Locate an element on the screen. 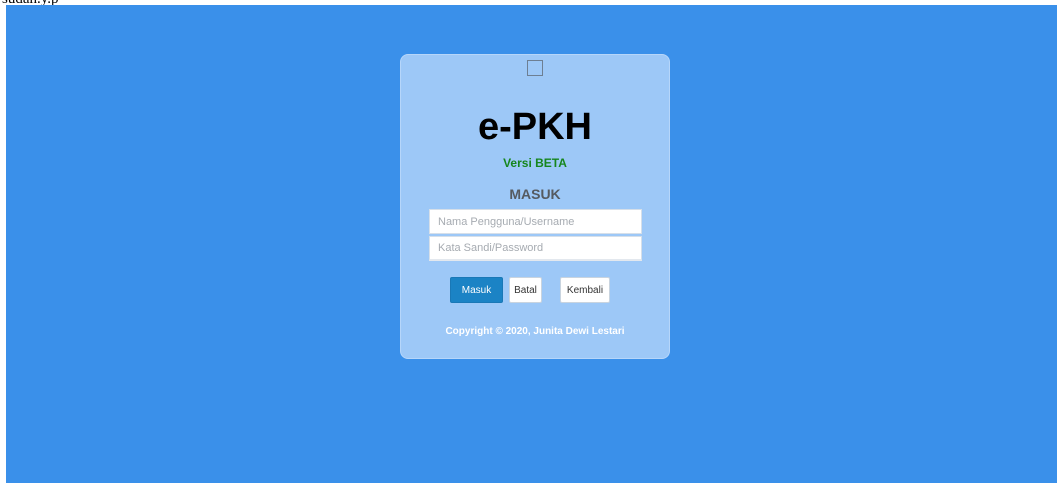 This screenshot has height=483, width=1057. login-heading: MASUK is located at coordinates (535, 194).